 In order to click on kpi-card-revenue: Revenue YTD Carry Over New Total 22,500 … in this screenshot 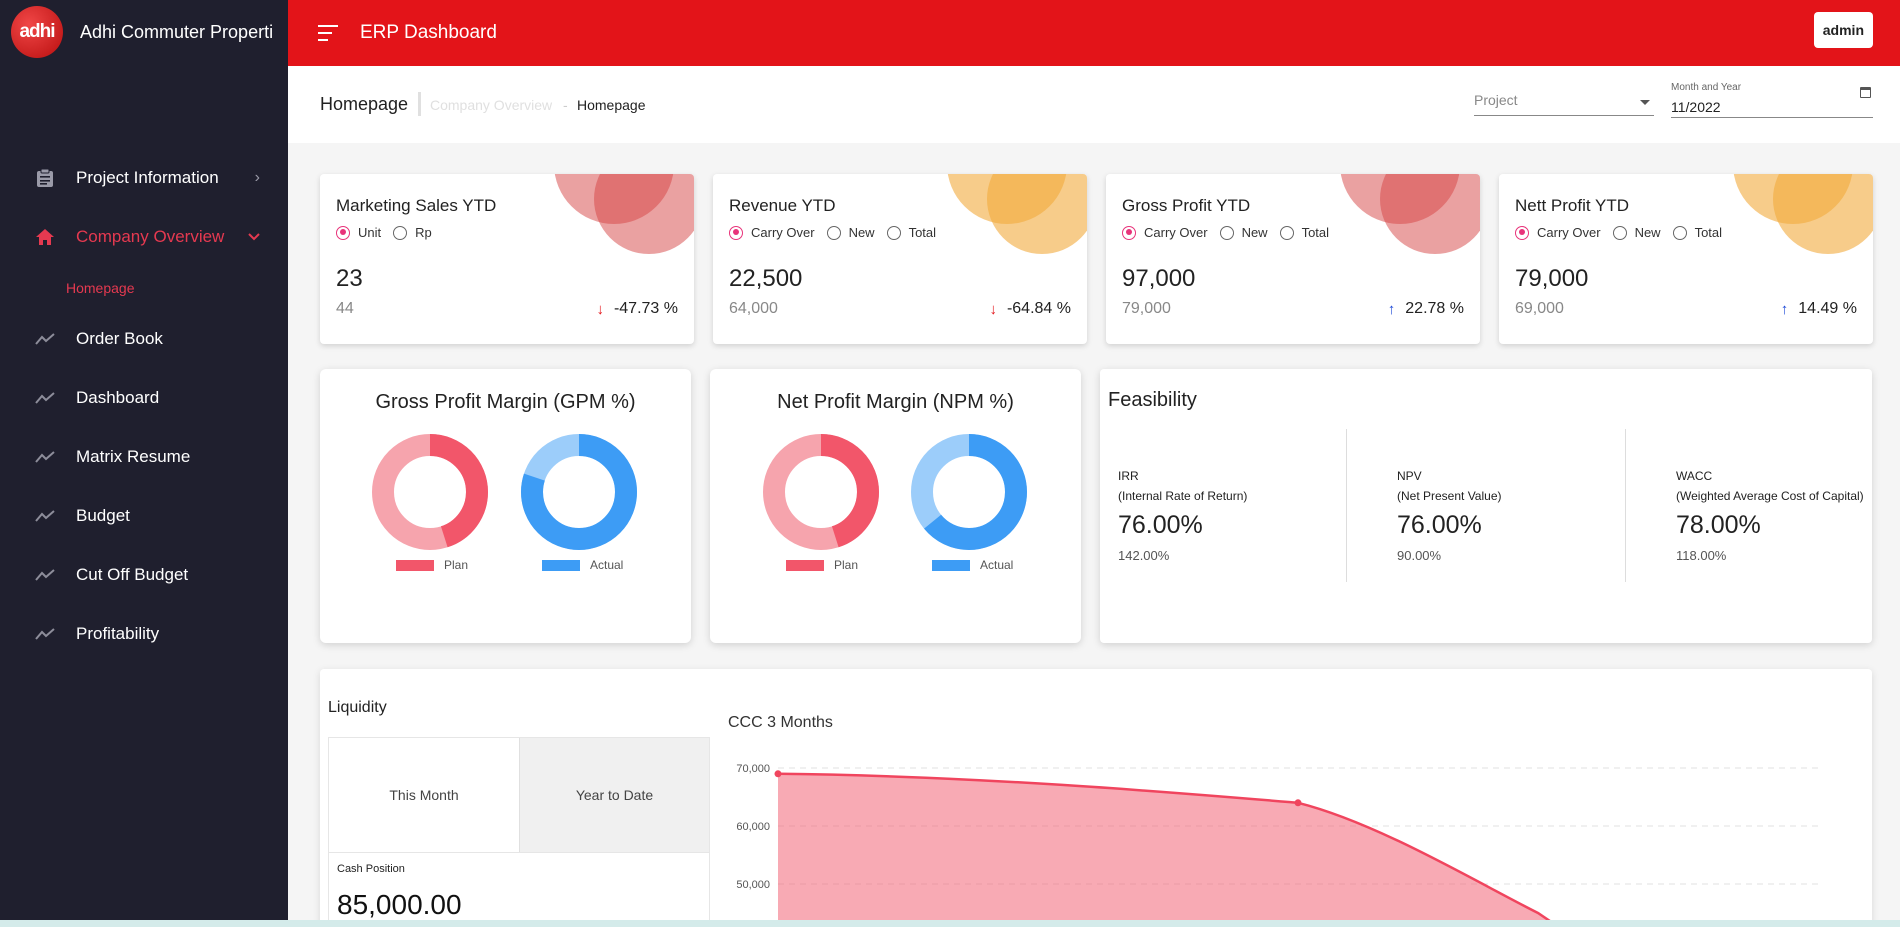, I will do `click(900, 259)`.